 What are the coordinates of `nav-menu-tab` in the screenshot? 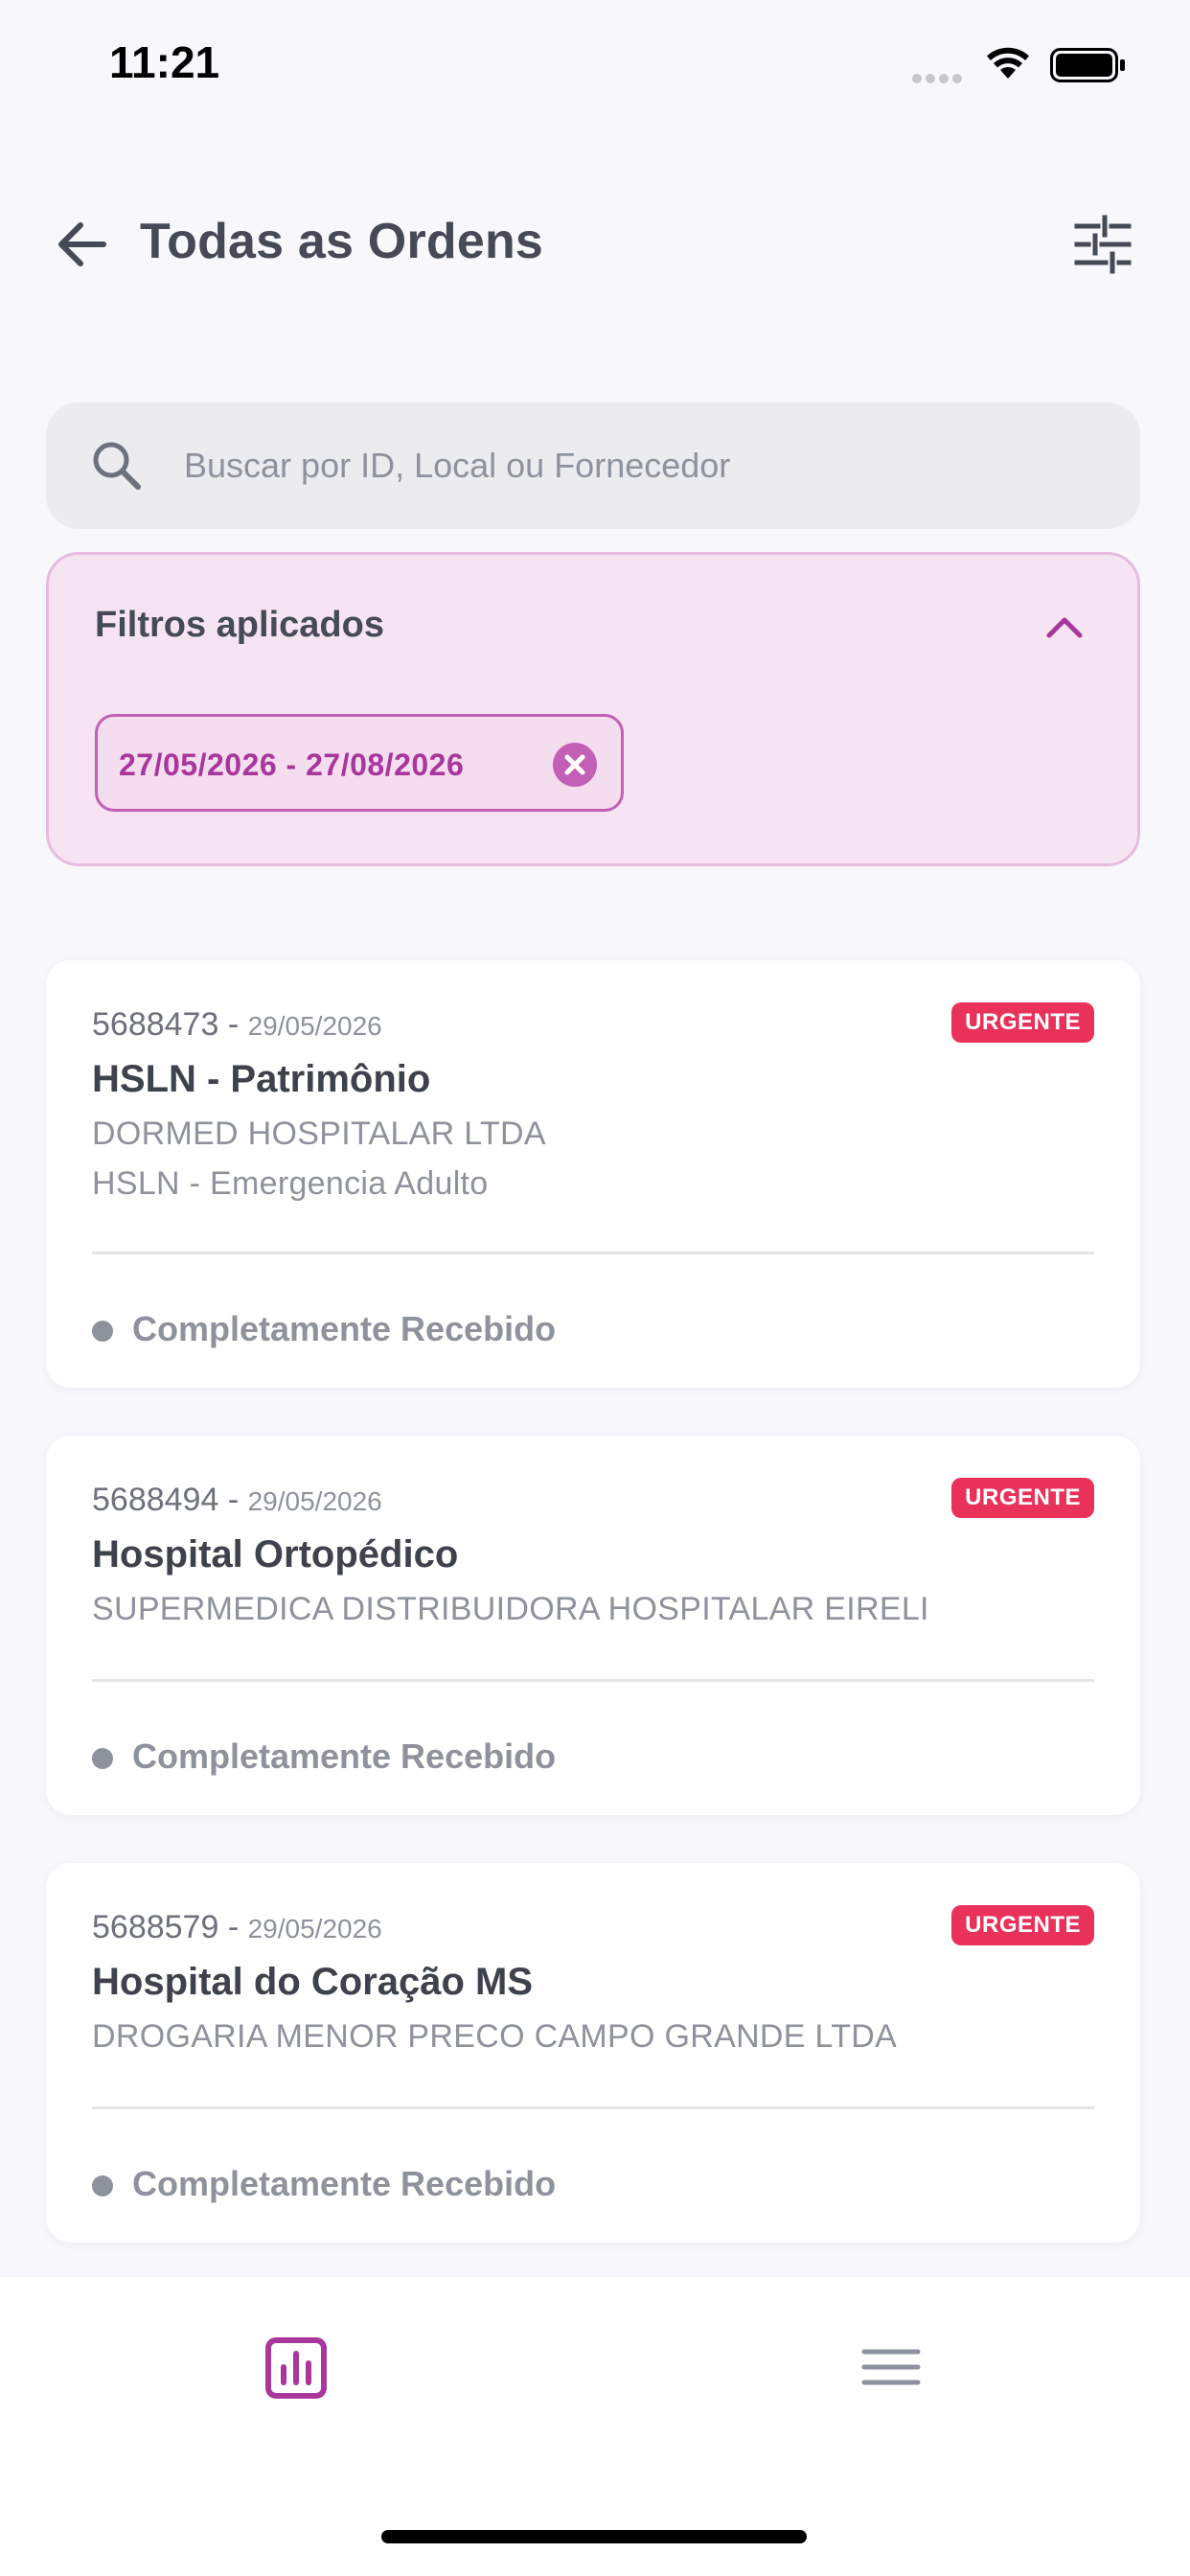 It's located at (891, 2367).